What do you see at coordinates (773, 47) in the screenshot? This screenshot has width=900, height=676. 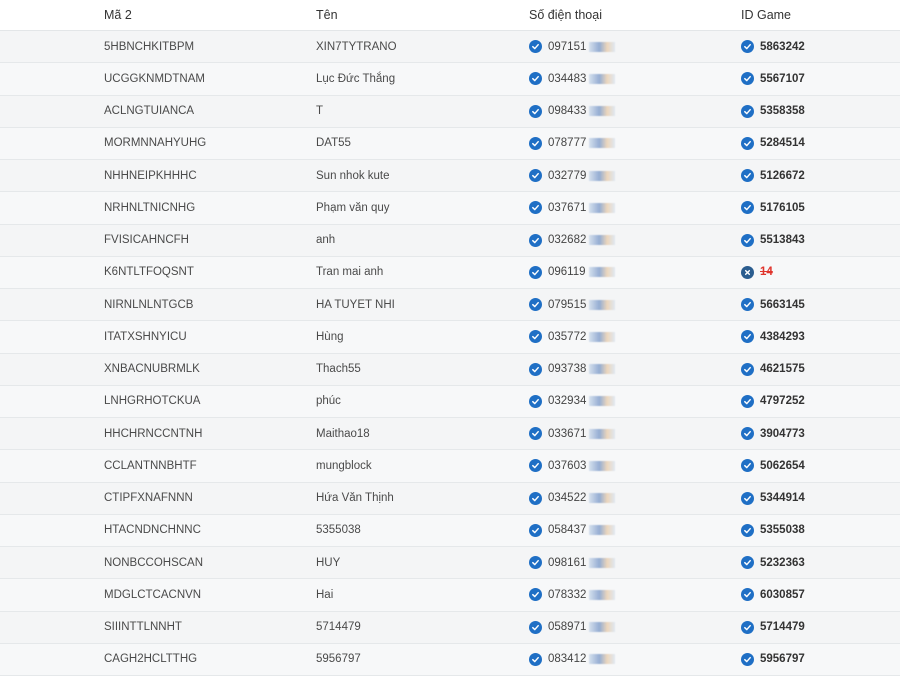 I see `cell-id-game: 5863242` at bounding box center [773, 47].